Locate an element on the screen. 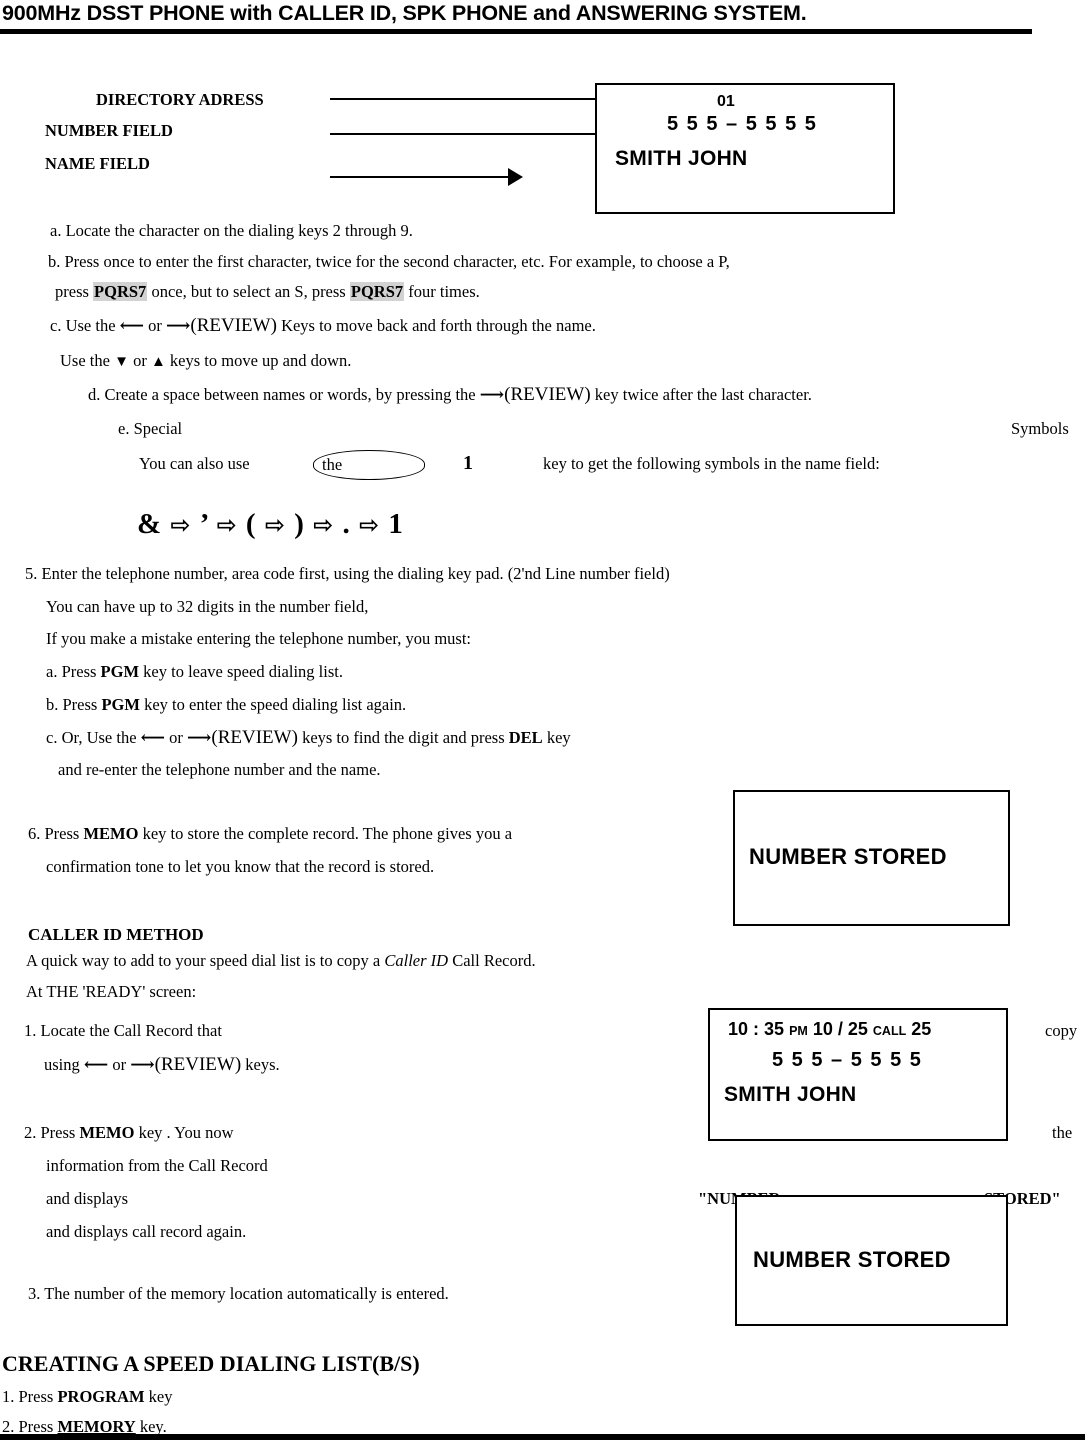 The image size is (1085, 1445). review-key-label-cid: (REVIEW) is located at coordinates (198, 1064).